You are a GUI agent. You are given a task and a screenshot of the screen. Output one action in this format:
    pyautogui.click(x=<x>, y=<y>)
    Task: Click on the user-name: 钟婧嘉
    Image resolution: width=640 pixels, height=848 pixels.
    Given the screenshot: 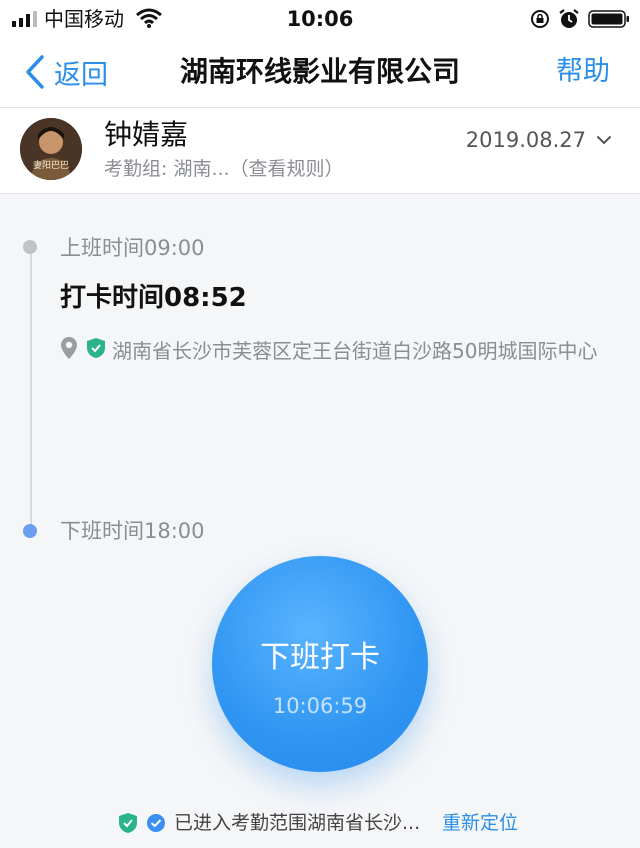 What is the action you would take?
    pyautogui.click(x=146, y=134)
    